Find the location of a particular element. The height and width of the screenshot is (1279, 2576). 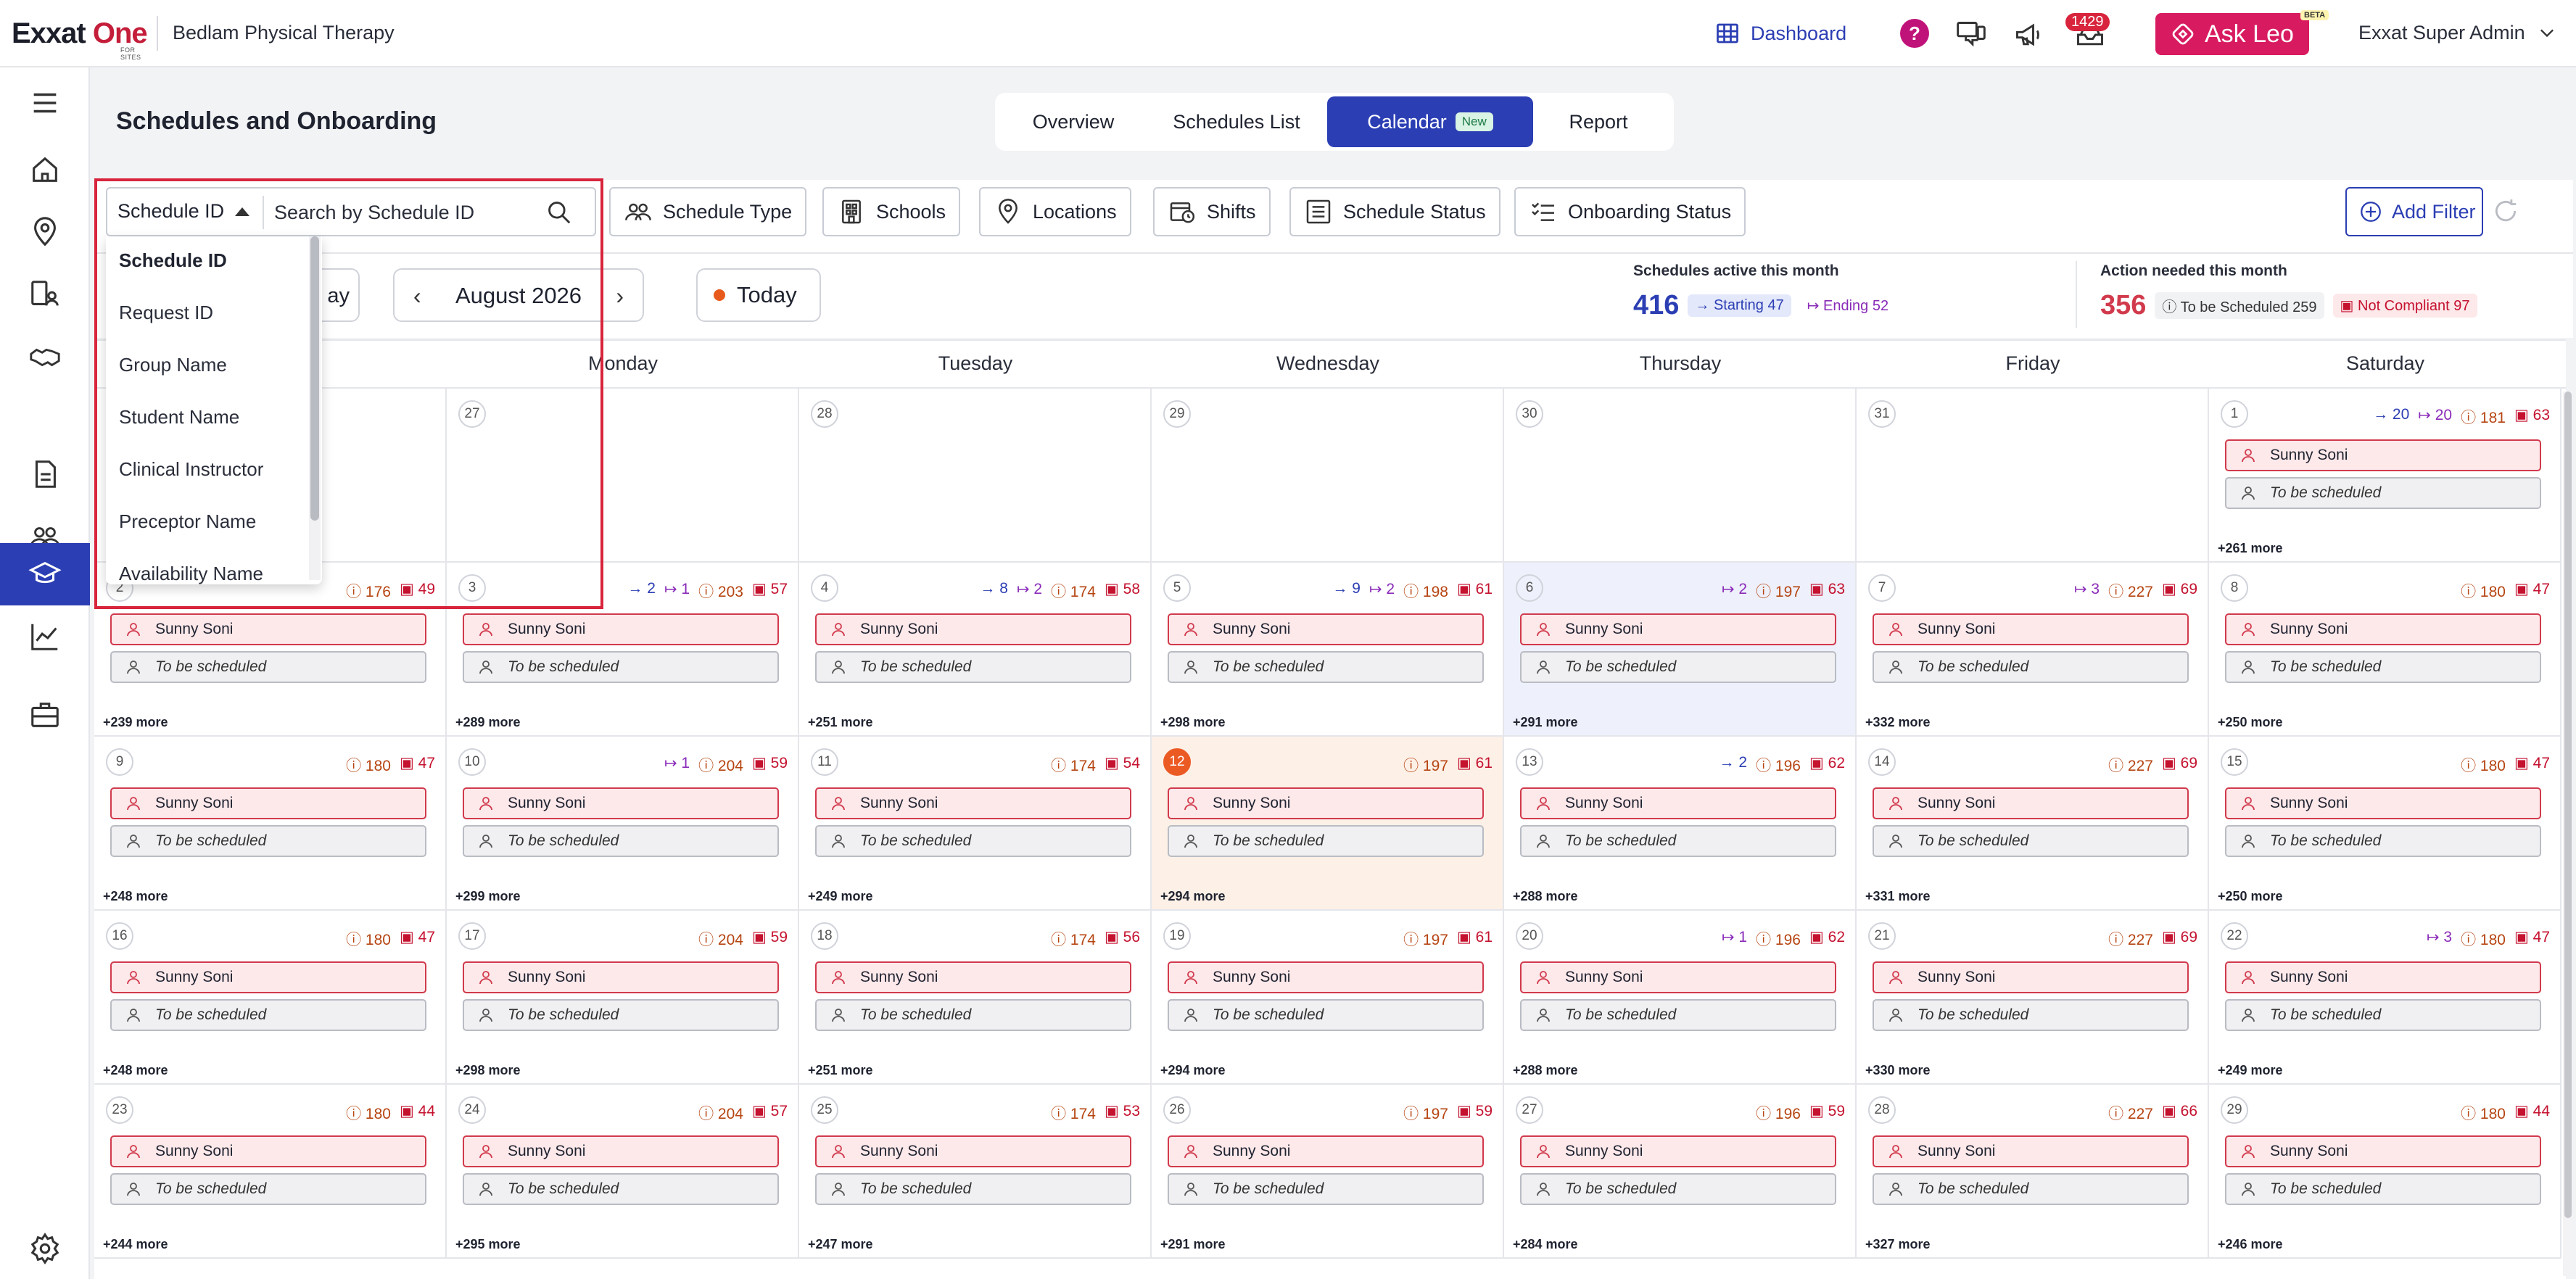

not-compliant-count: ▣ 54 is located at coordinates (1122, 765).